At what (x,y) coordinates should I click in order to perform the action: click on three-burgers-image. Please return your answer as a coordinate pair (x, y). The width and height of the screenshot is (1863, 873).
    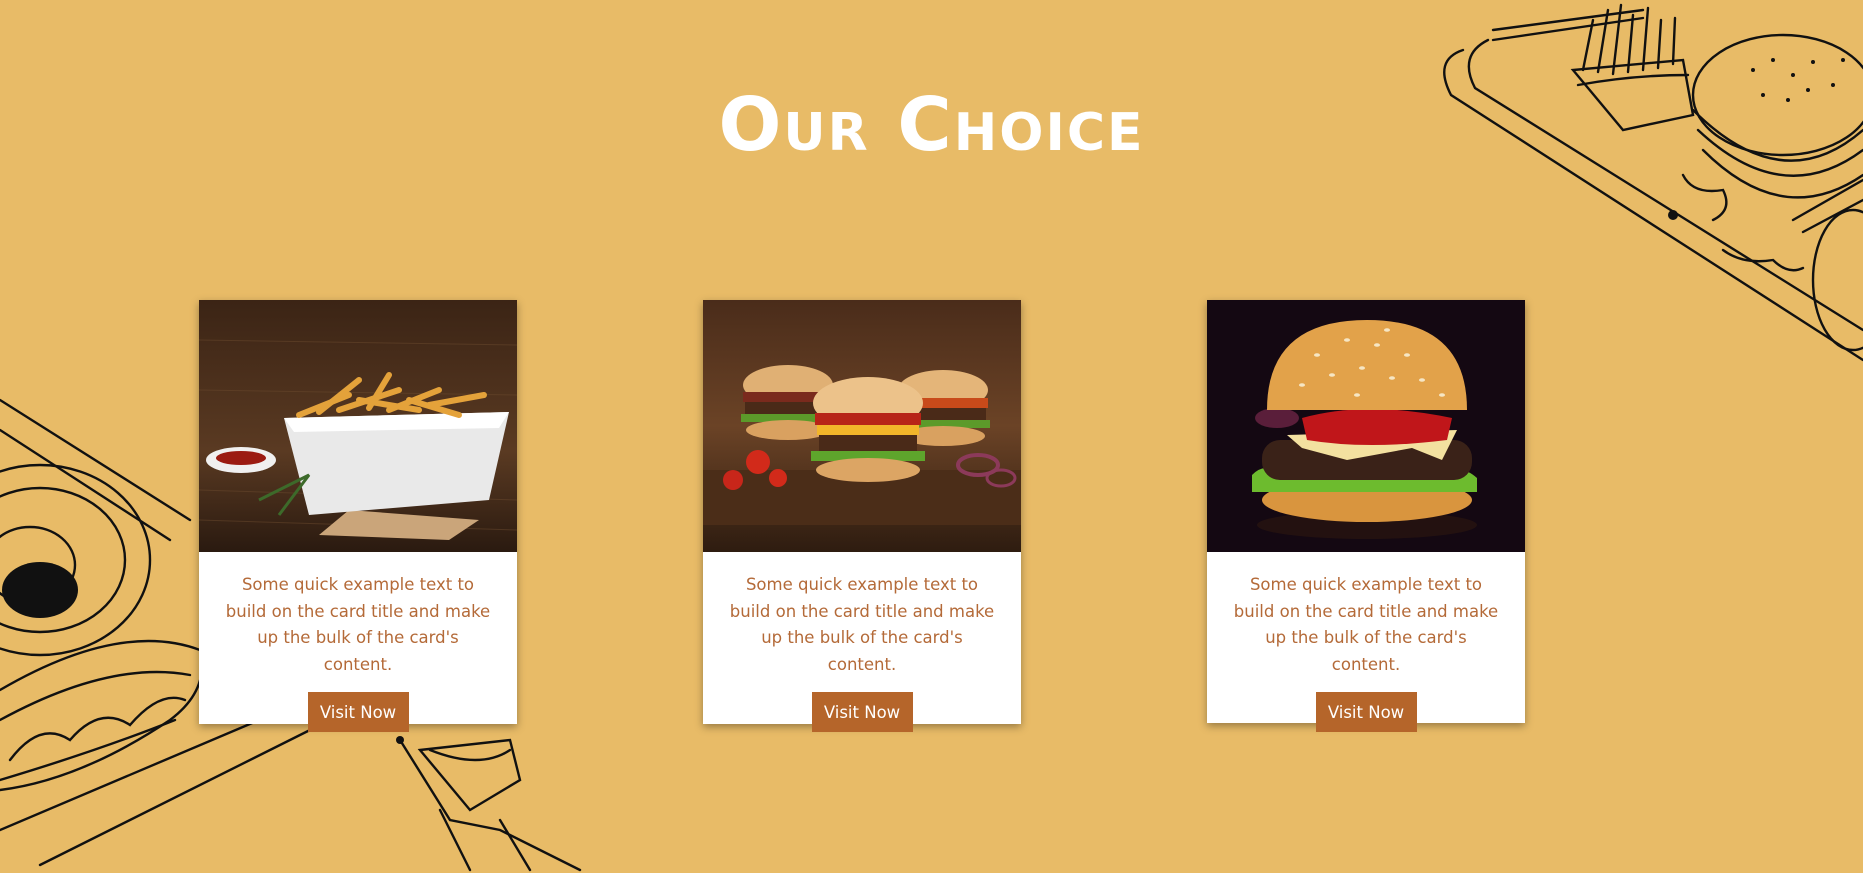
    Looking at the image, I should click on (862, 426).